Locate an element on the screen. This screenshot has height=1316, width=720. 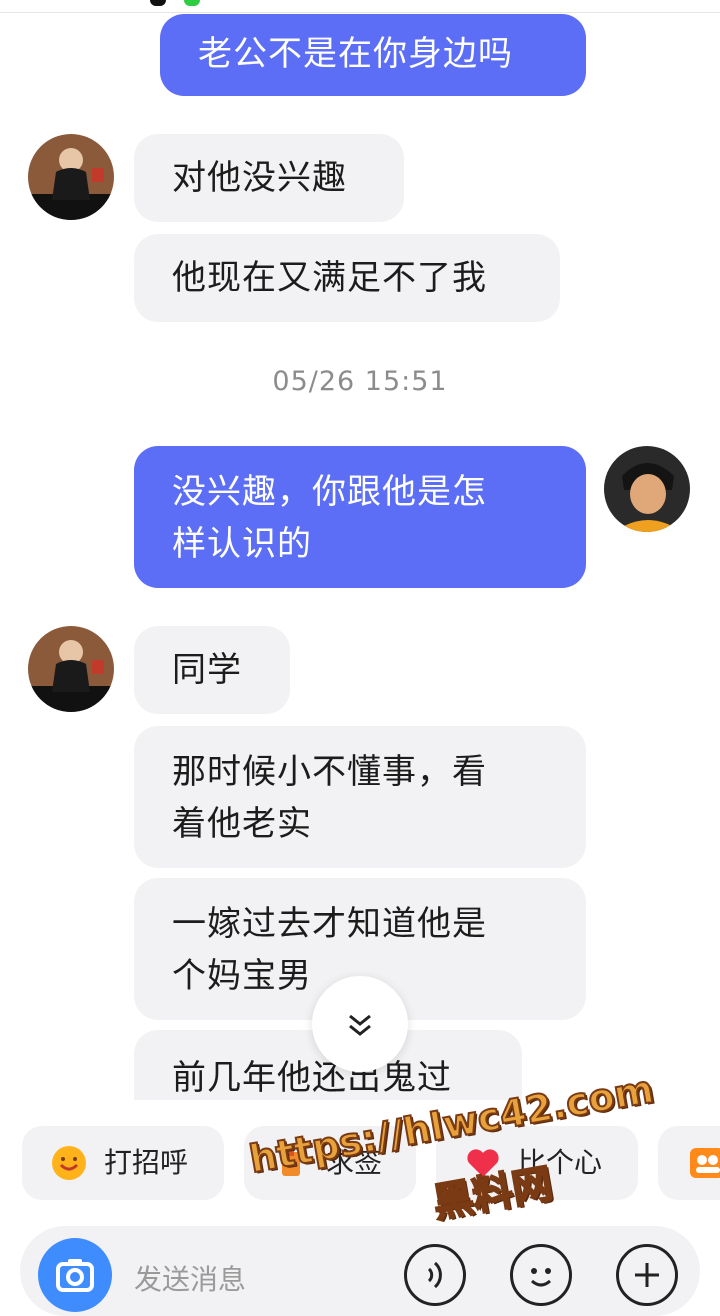
message-text-line: 样认识的 is located at coordinates (242, 544).